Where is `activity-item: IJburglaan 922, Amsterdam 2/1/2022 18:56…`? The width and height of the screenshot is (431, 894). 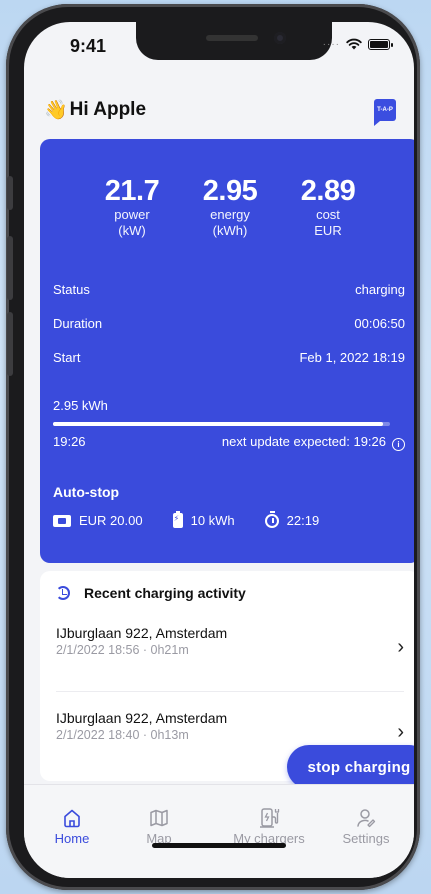
activity-item: IJburglaan 922, Amsterdam 2/1/2022 18:56… is located at coordinates (230, 649).